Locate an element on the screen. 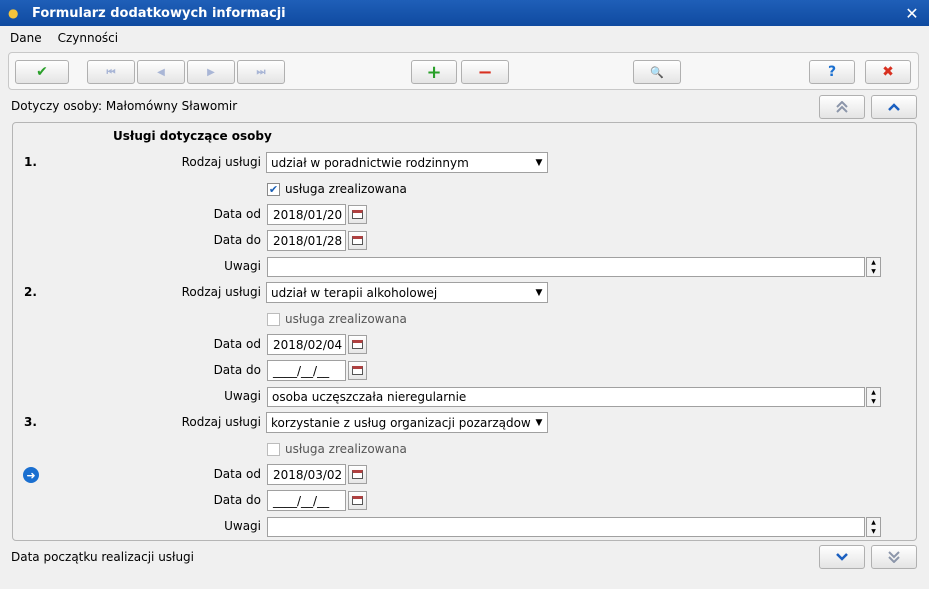 This screenshot has height=589, width=929. double-chevron-up-icon is located at coordinates (842, 107).